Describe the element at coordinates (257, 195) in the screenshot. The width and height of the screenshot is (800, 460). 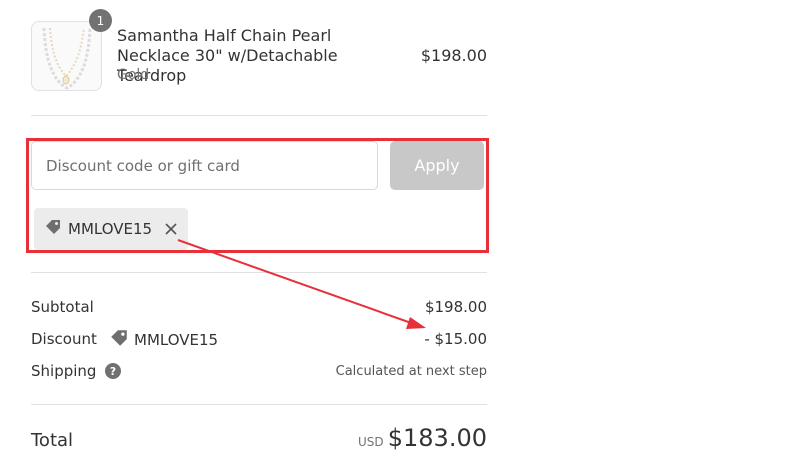
I see `highlight-annotation` at that location.